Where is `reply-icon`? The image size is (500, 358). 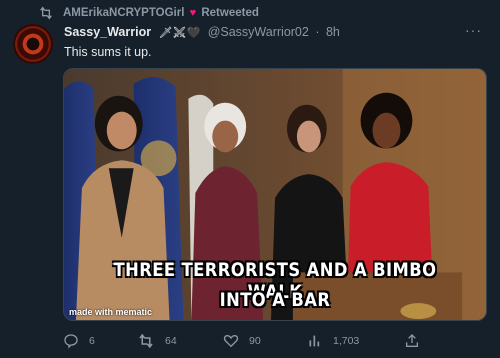
reply-icon is located at coordinates (71, 341).